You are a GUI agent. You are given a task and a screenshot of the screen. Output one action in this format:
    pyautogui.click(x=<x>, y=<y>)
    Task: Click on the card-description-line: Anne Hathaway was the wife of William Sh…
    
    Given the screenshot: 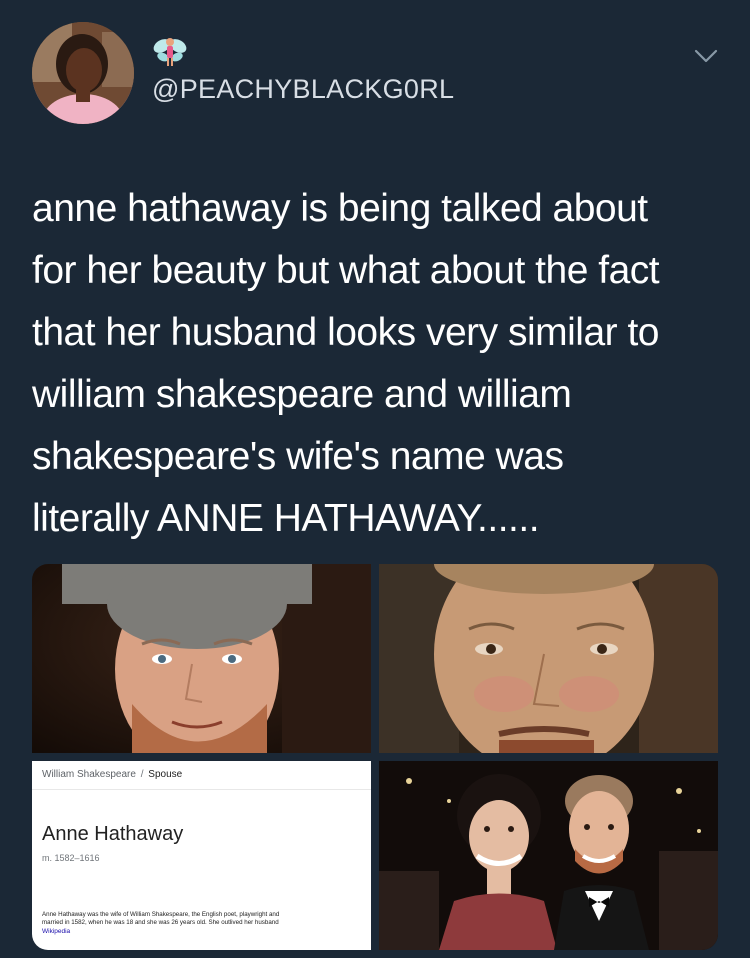 What is the action you would take?
    pyautogui.click(x=161, y=914)
    